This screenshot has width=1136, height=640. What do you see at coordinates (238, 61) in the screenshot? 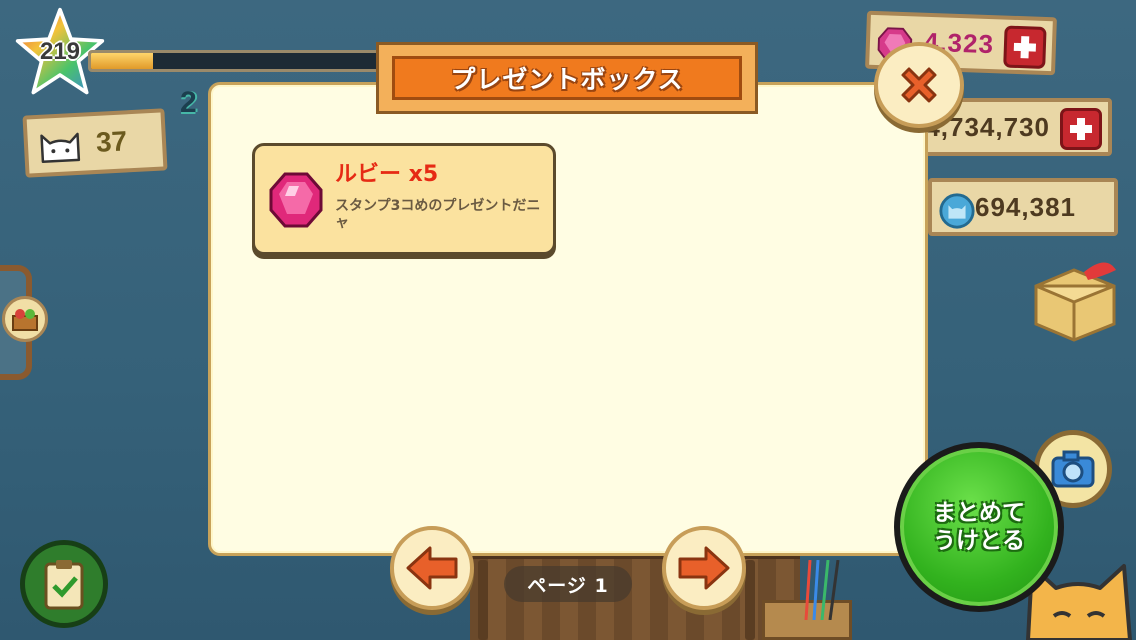
I see `xp-progress-bar` at bounding box center [238, 61].